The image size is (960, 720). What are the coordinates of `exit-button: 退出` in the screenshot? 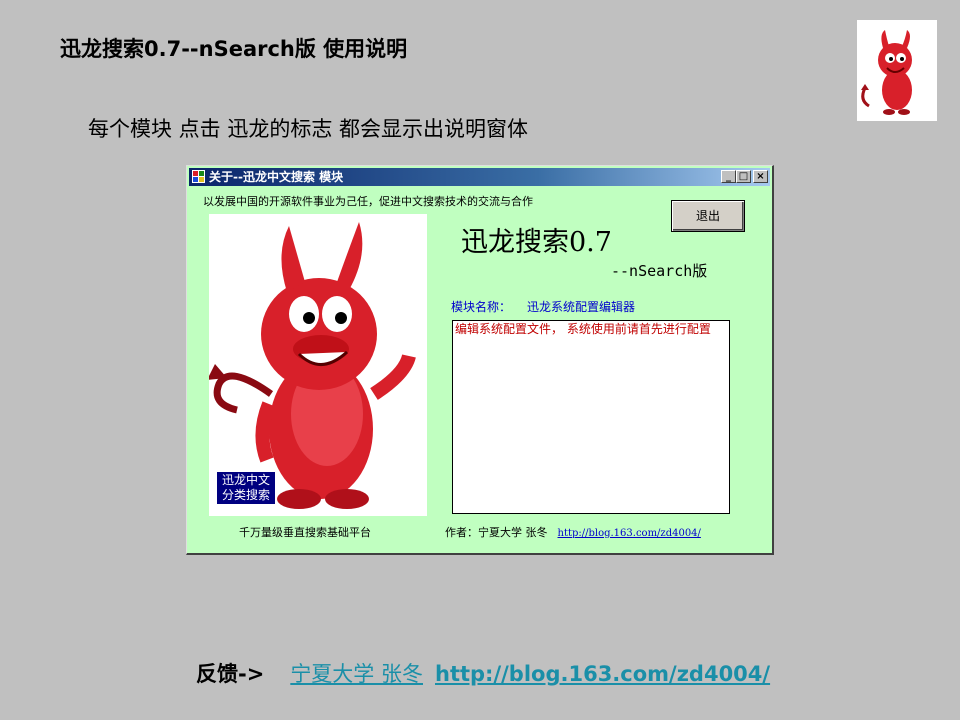 It's located at (708, 216).